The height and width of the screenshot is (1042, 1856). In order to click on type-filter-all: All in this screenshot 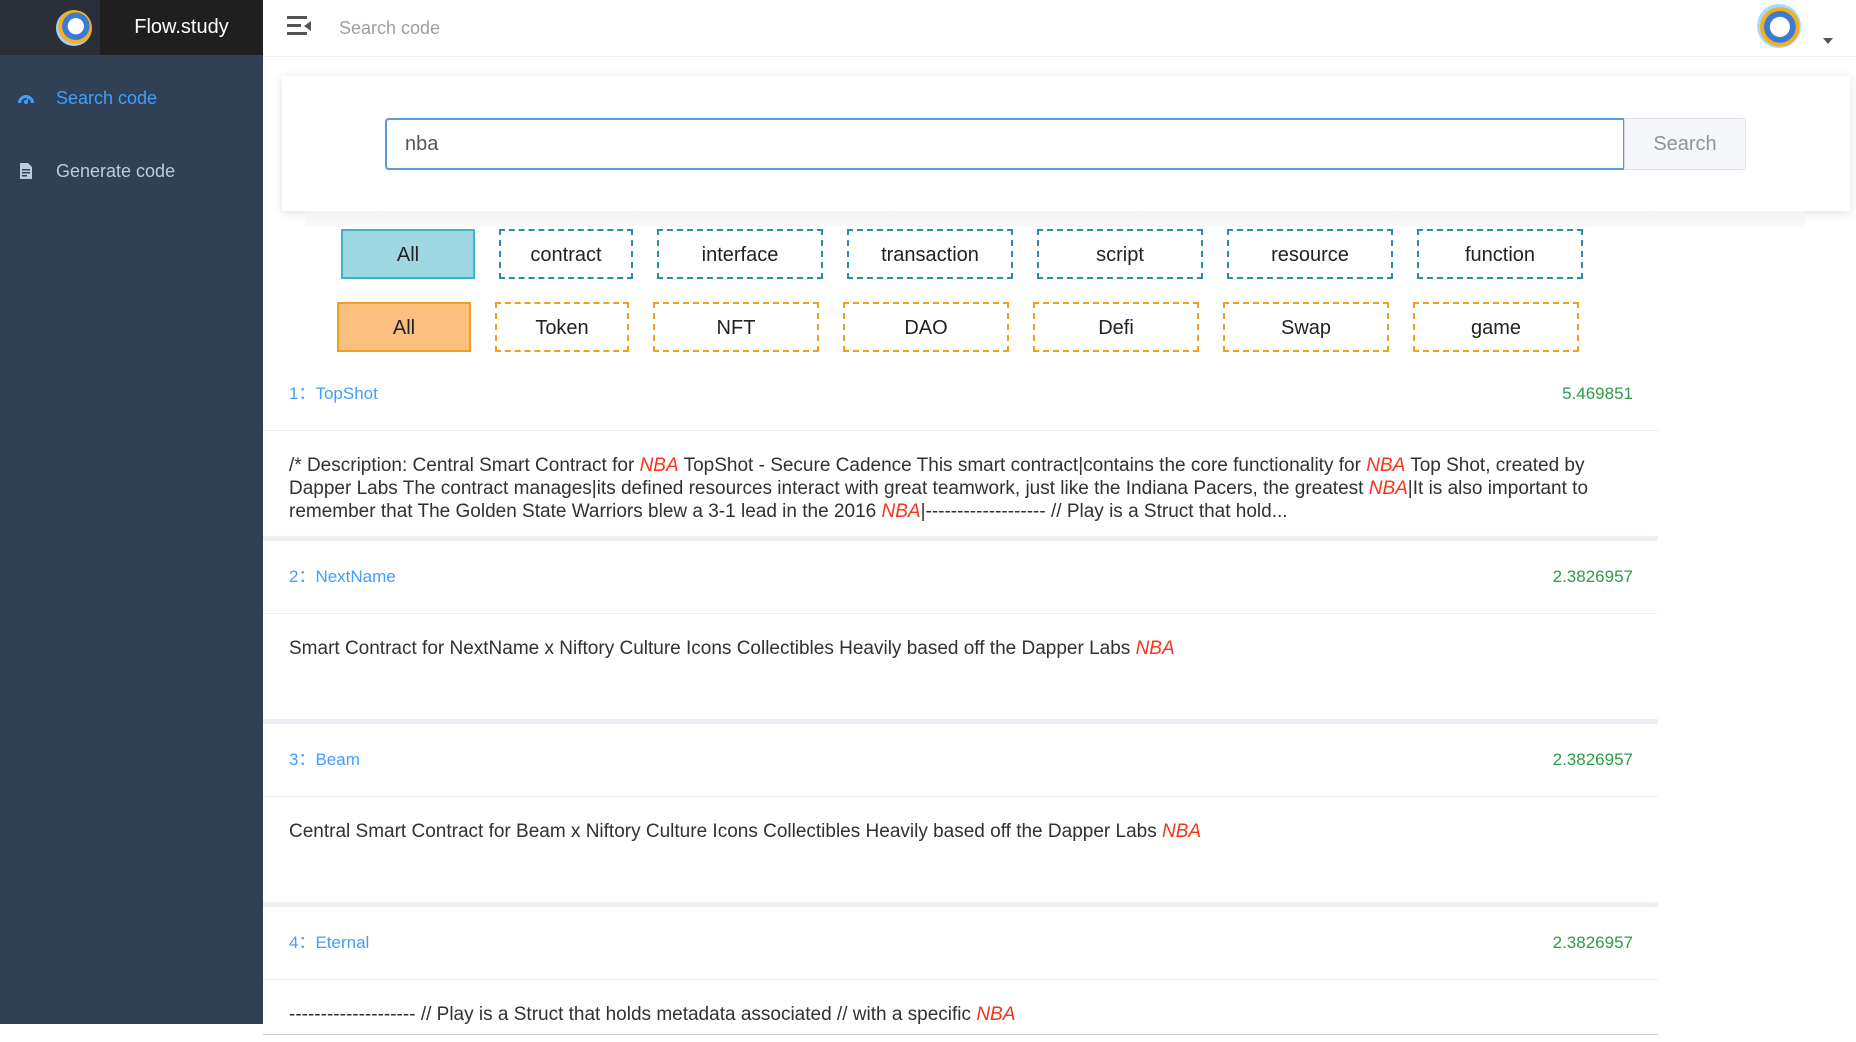, I will do `click(408, 254)`.